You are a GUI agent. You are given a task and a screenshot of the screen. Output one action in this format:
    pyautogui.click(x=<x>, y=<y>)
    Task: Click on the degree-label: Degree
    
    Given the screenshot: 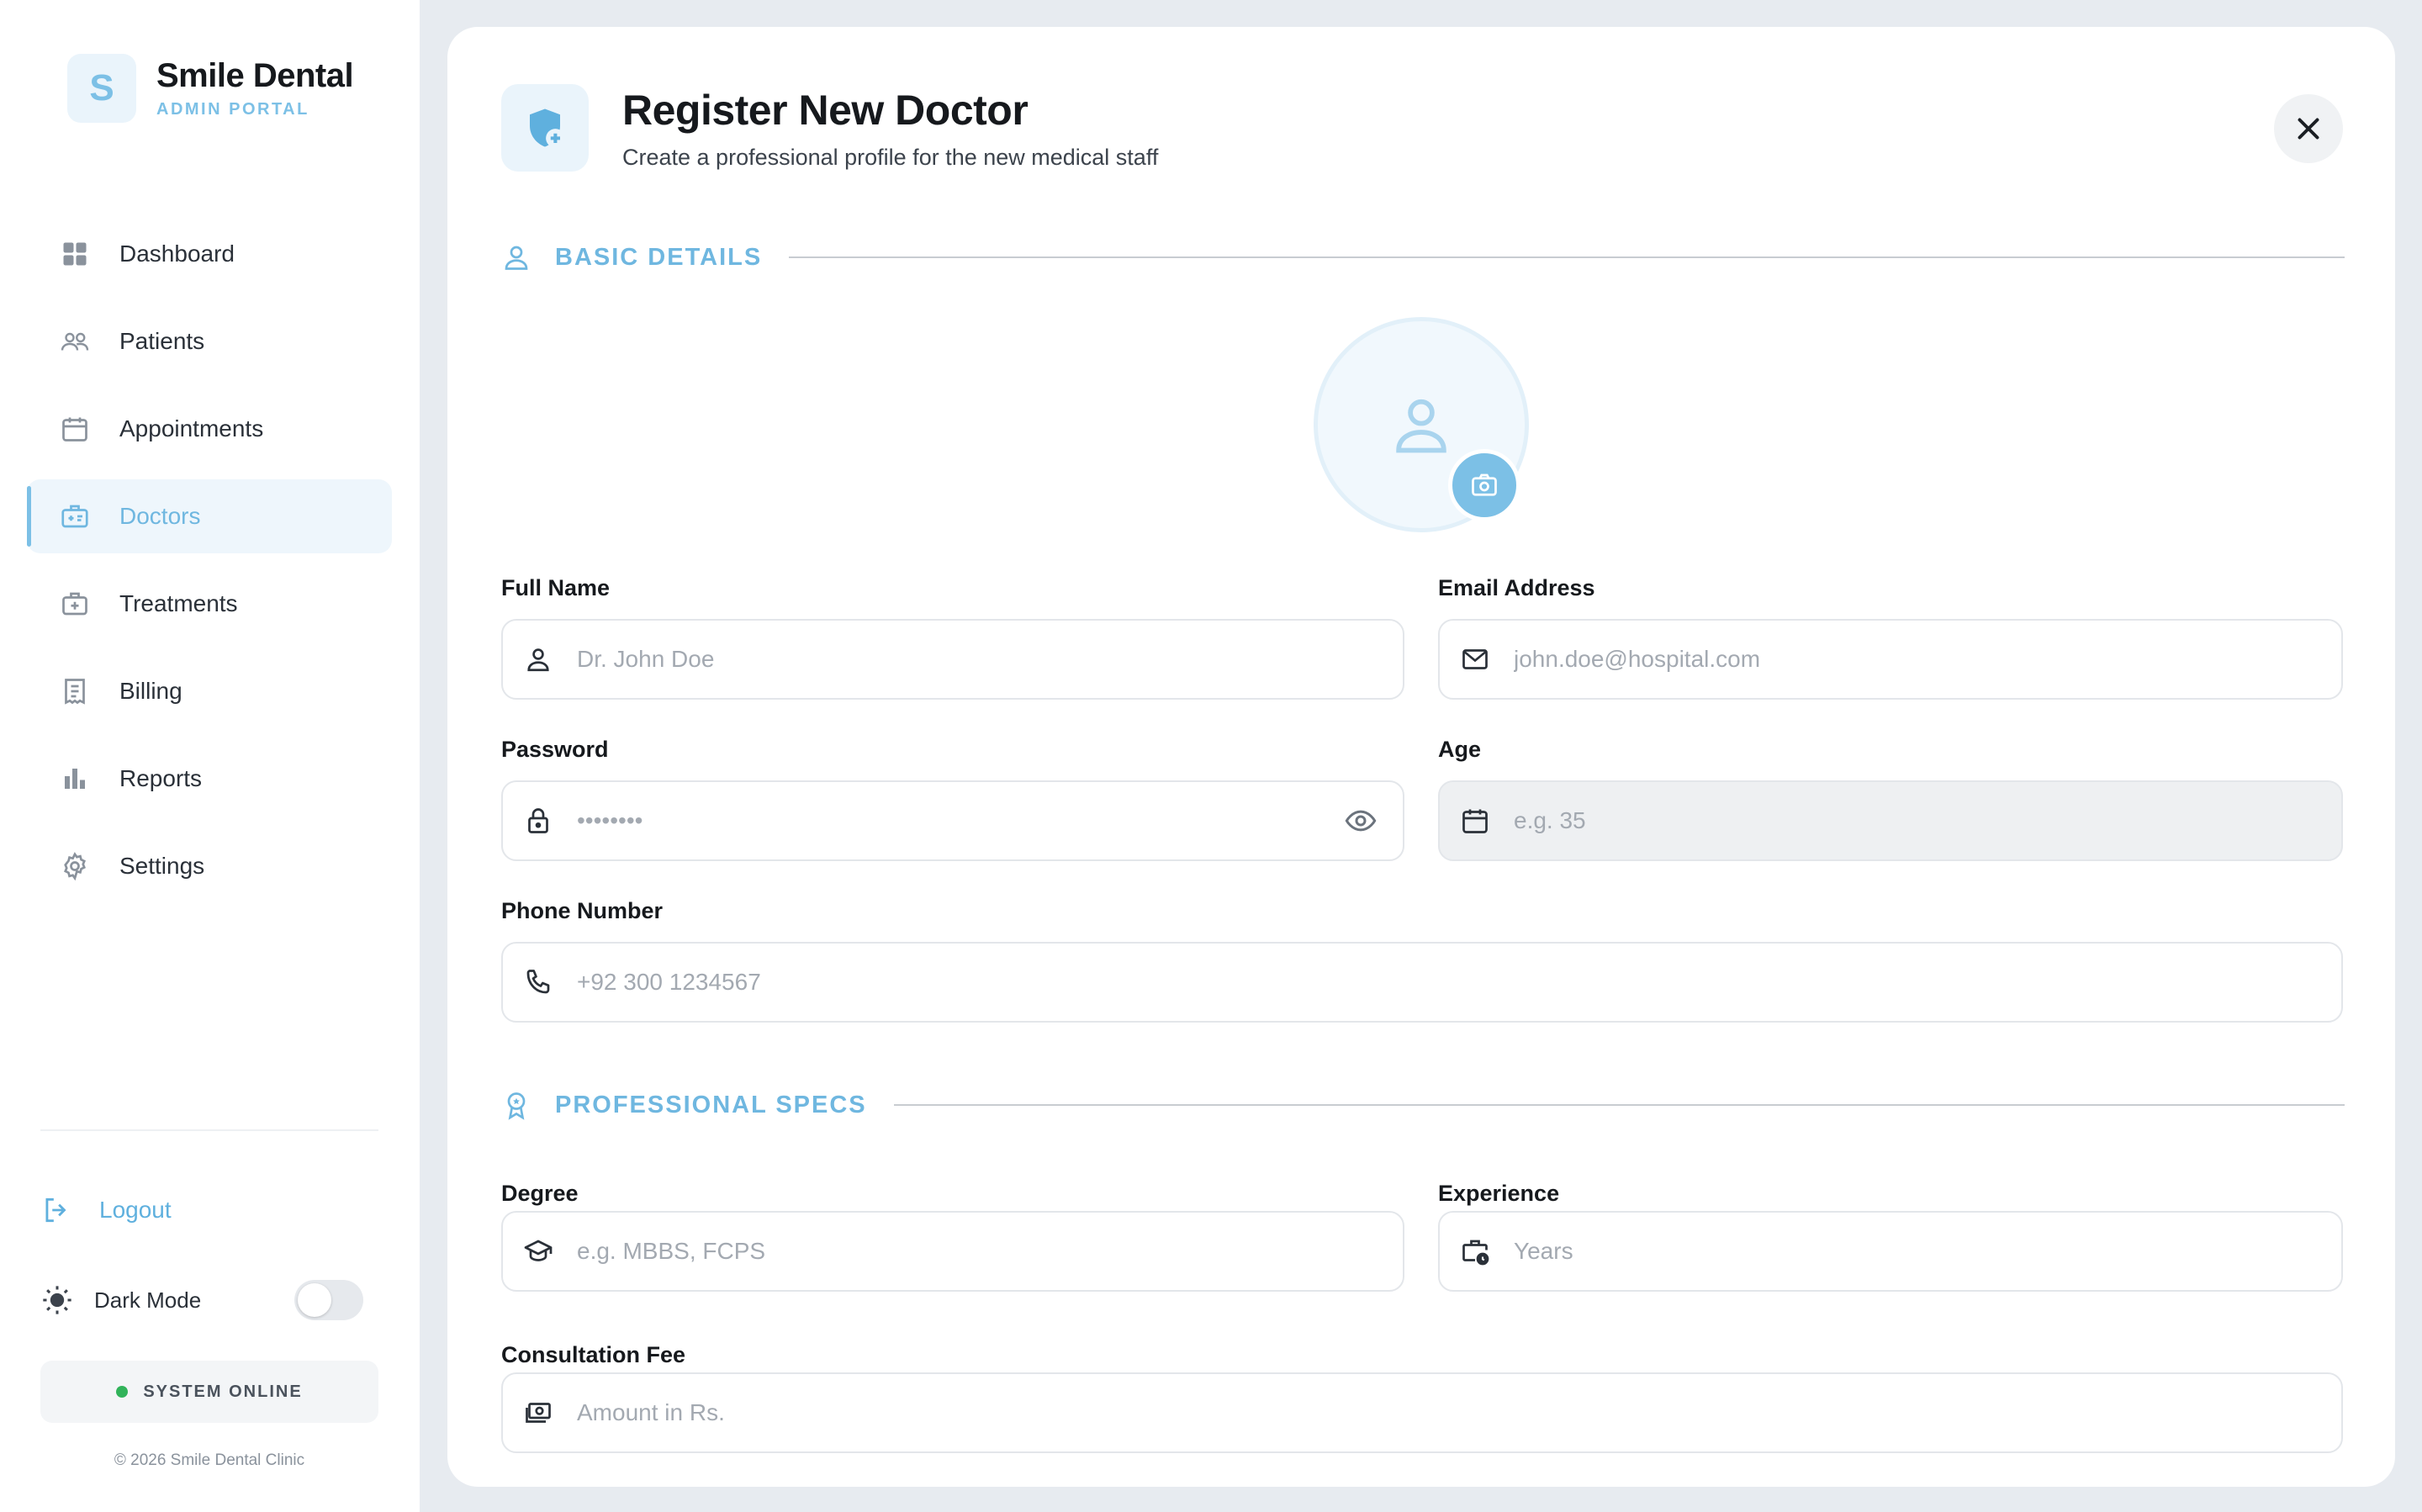 What is the action you would take?
    pyautogui.click(x=540, y=1193)
    